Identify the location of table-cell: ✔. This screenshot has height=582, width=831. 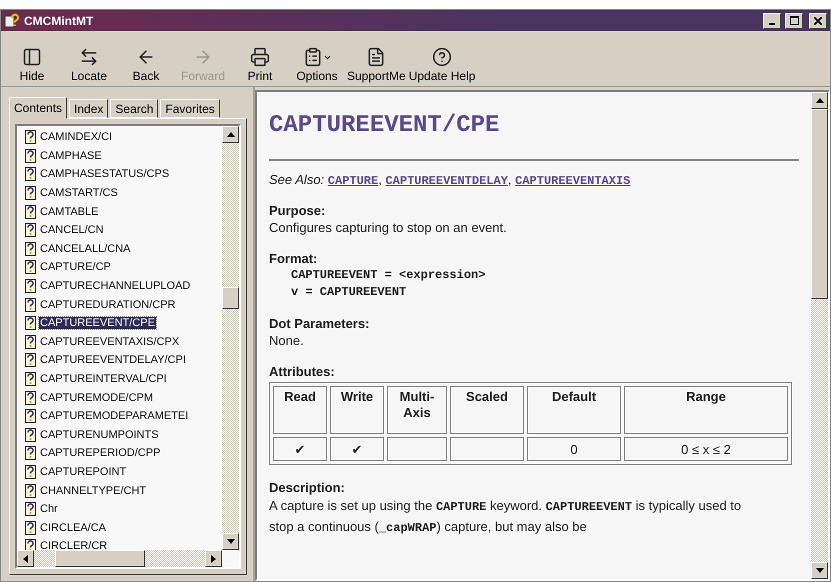
(357, 449).